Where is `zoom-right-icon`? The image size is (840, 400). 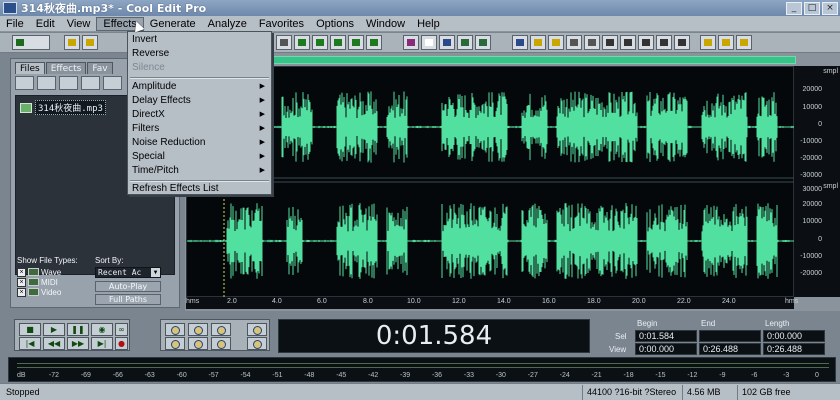
zoom-right-icon is located at coordinates (221, 343).